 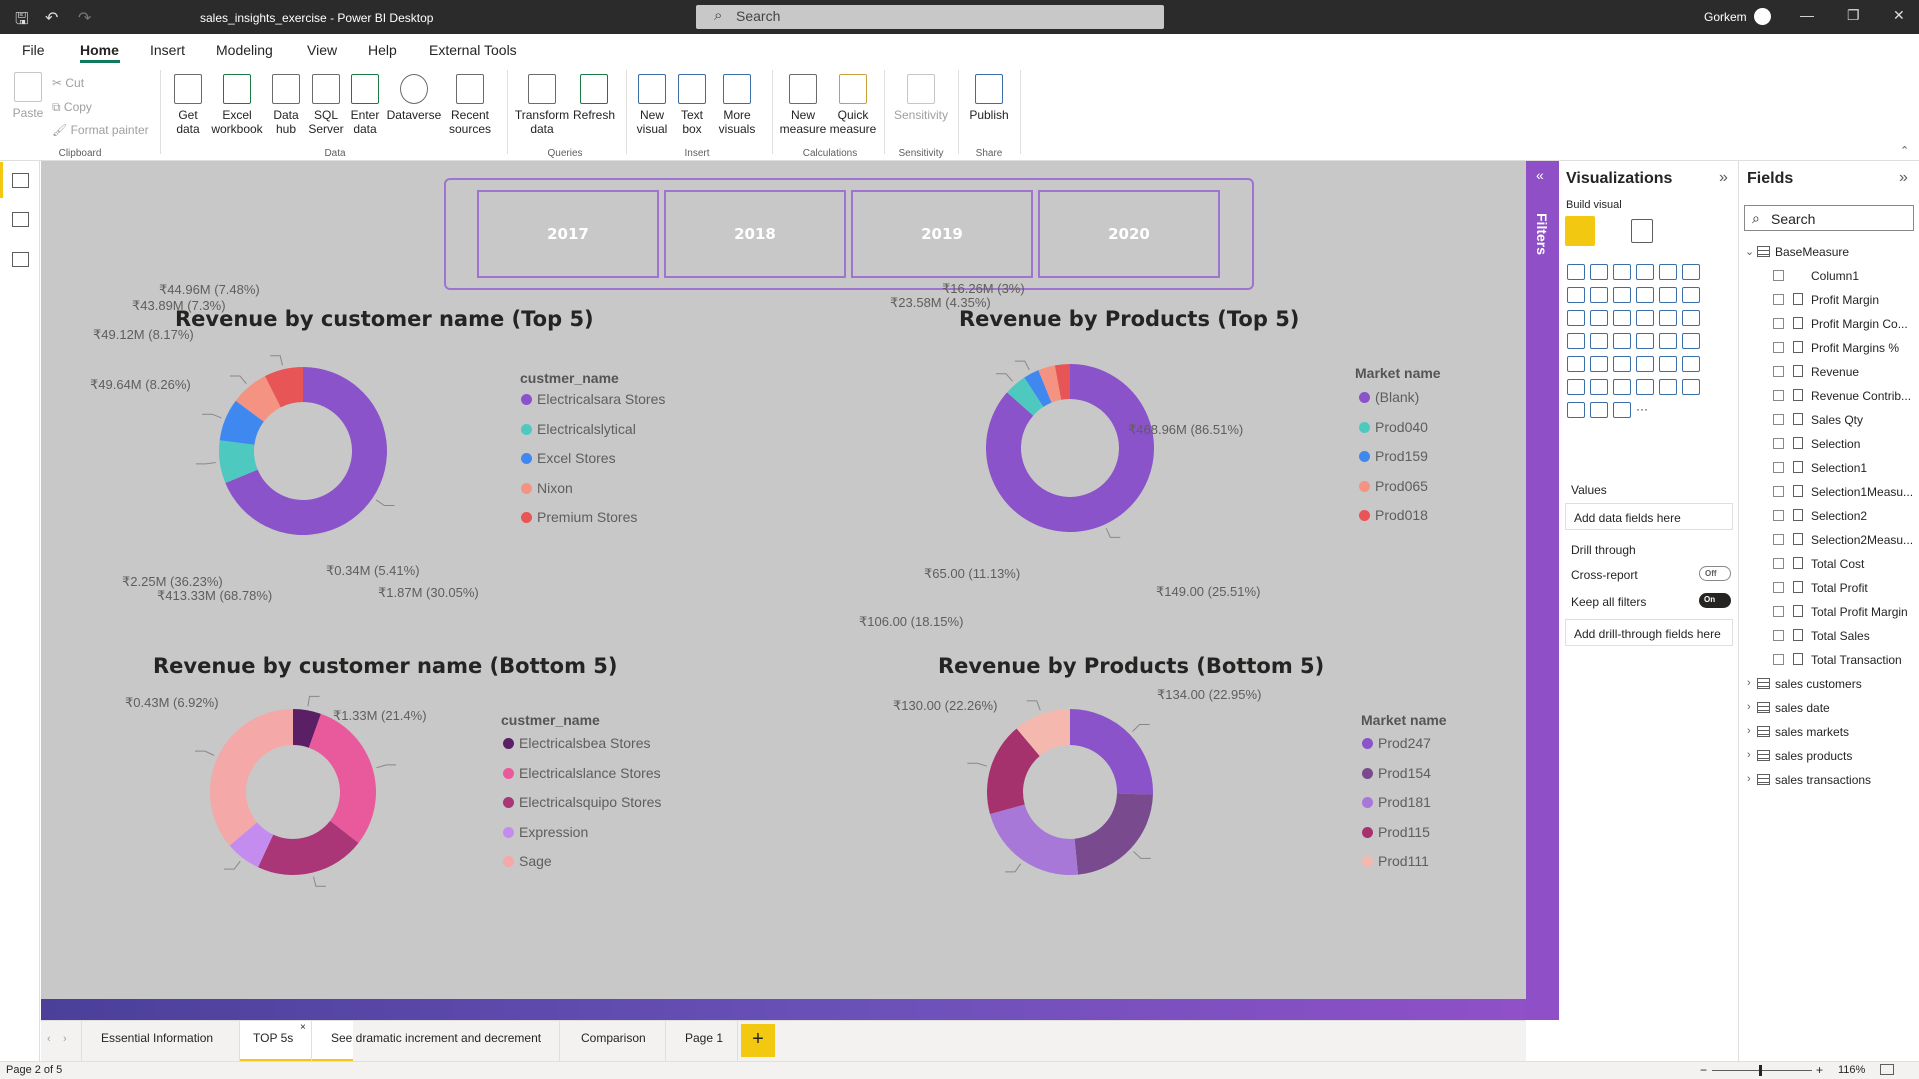 What do you see at coordinates (436, 1038) in the screenshot?
I see `tab-dramatic-increment: See dramatic increment and decrement` at bounding box center [436, 1038].